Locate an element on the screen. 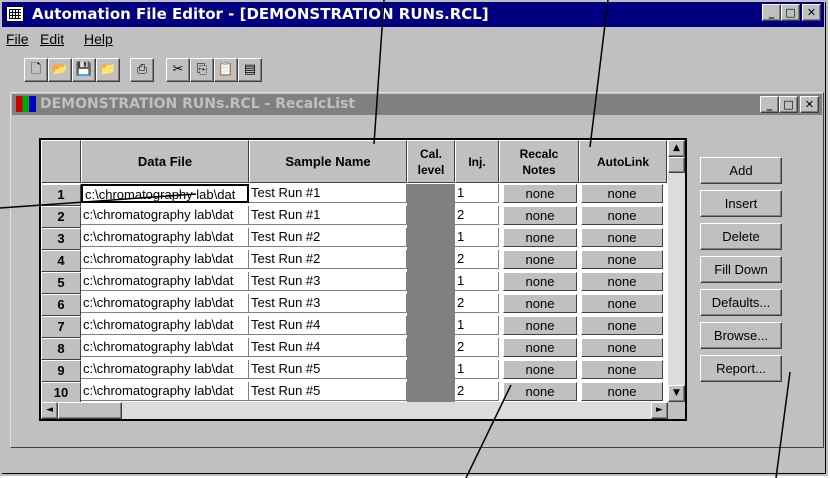  callout-line-report is located at coordinates (783, 424).